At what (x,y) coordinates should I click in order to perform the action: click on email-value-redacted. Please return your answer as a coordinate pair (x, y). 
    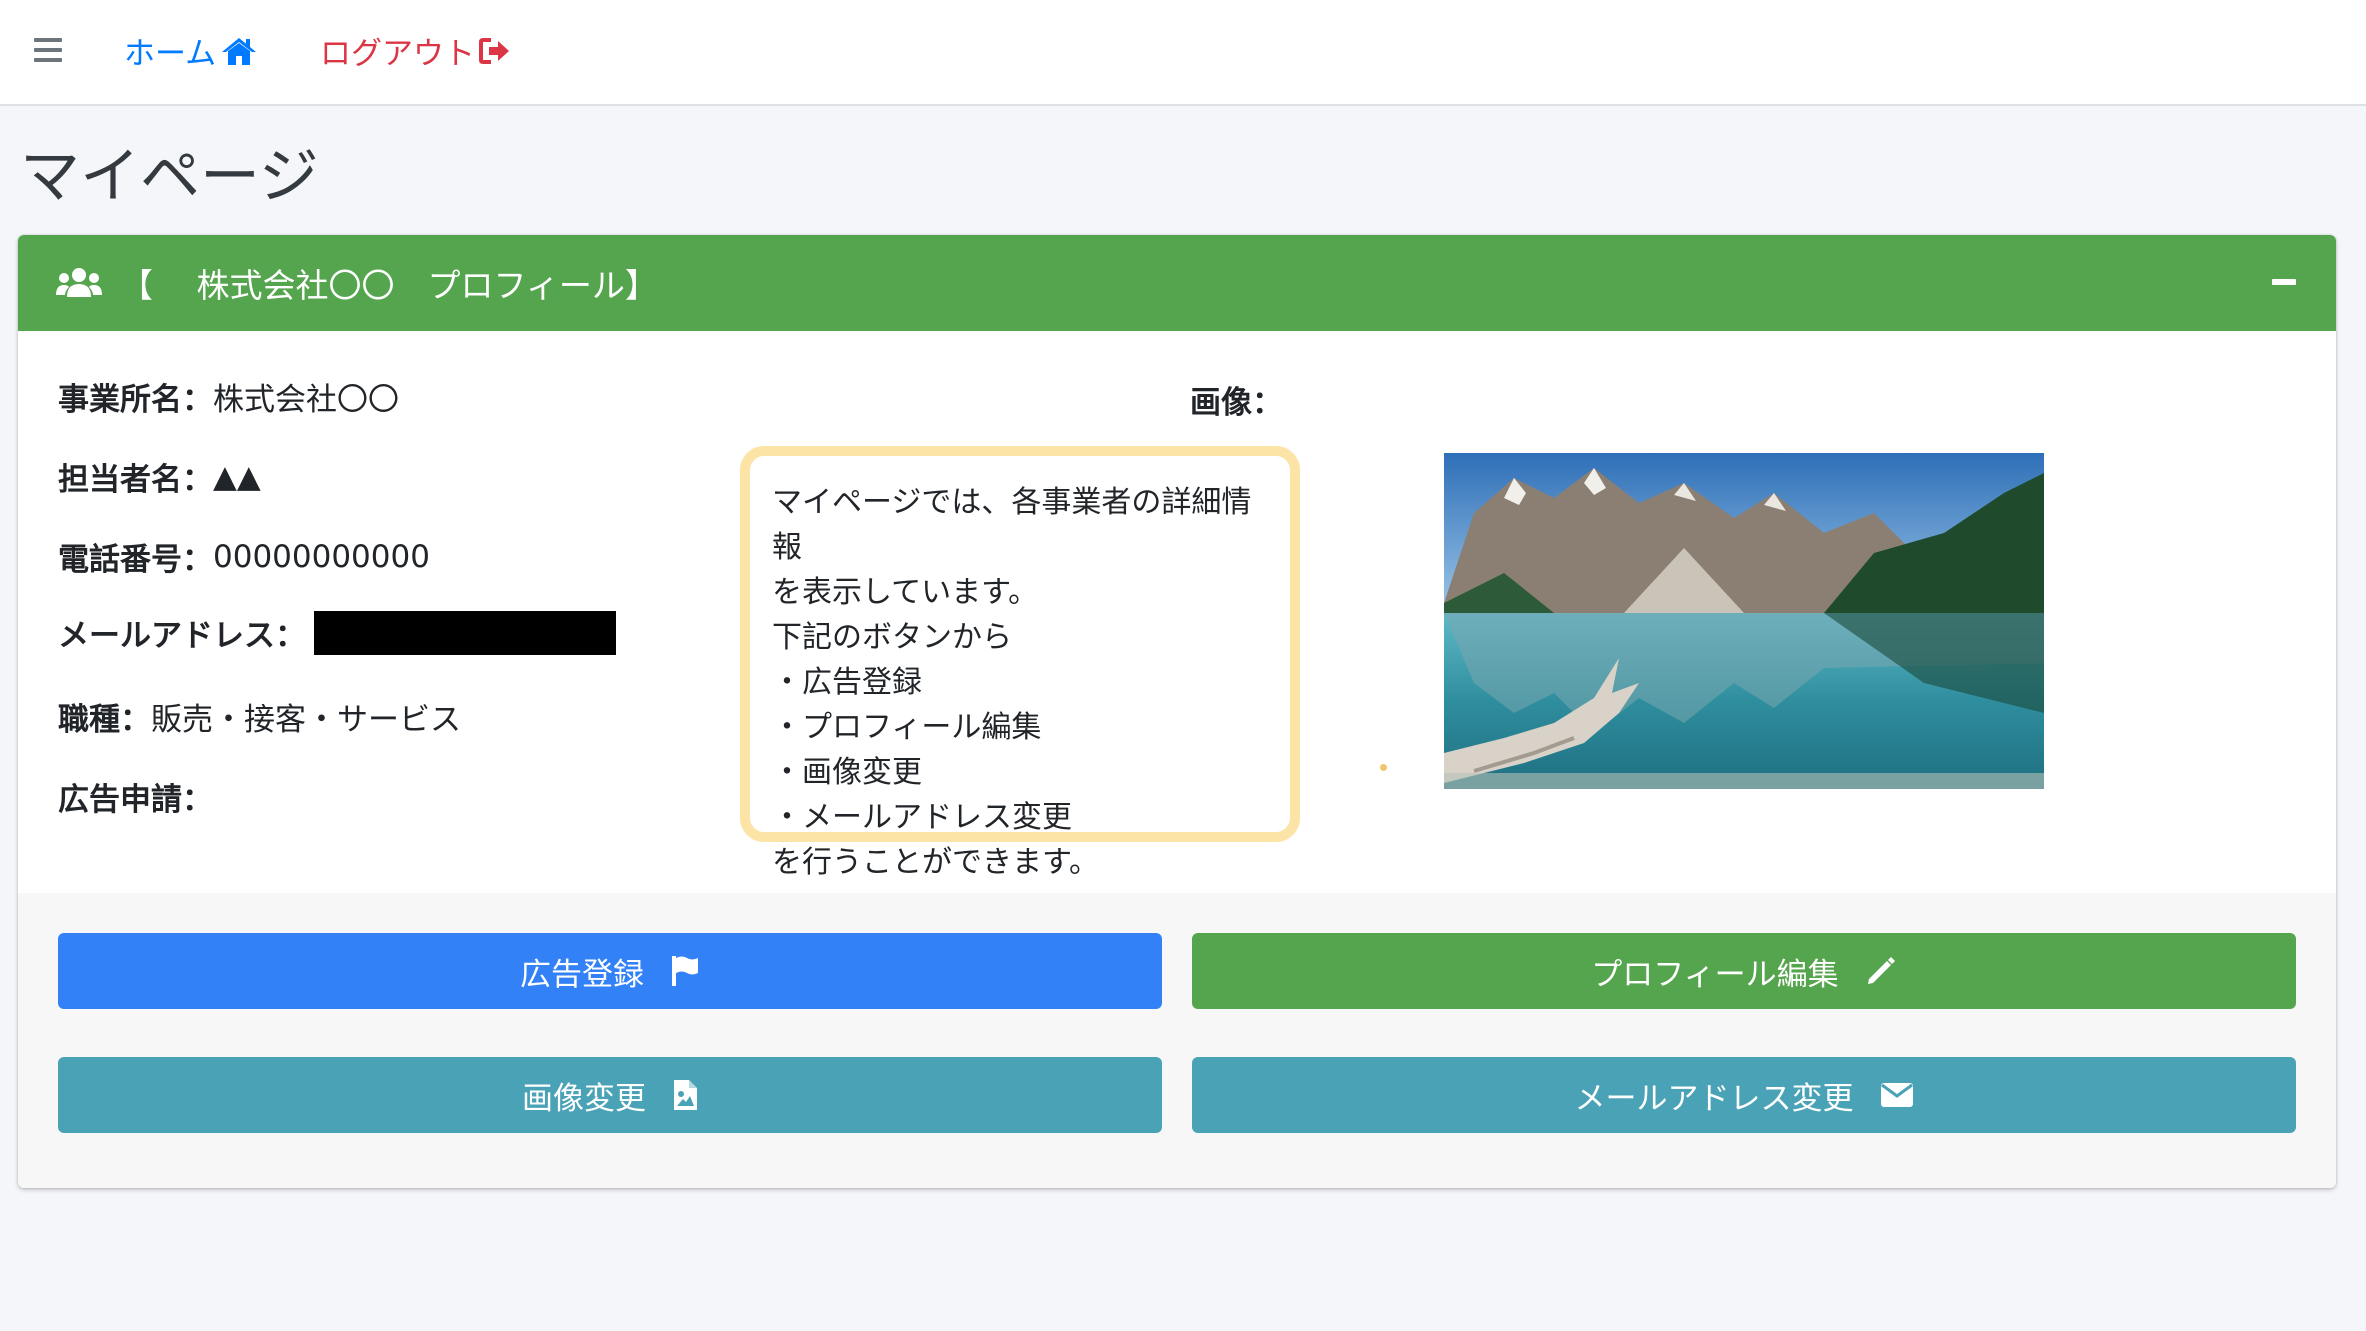
    Looking at the image, I should click on (465, 632).